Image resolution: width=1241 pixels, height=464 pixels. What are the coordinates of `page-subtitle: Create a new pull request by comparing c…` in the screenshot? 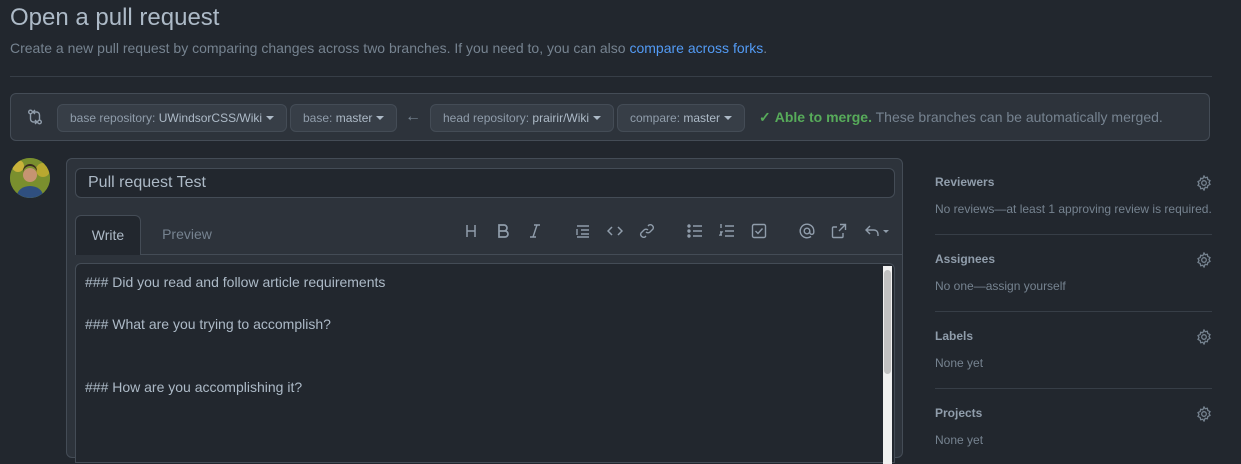 It's located at (388, 48).